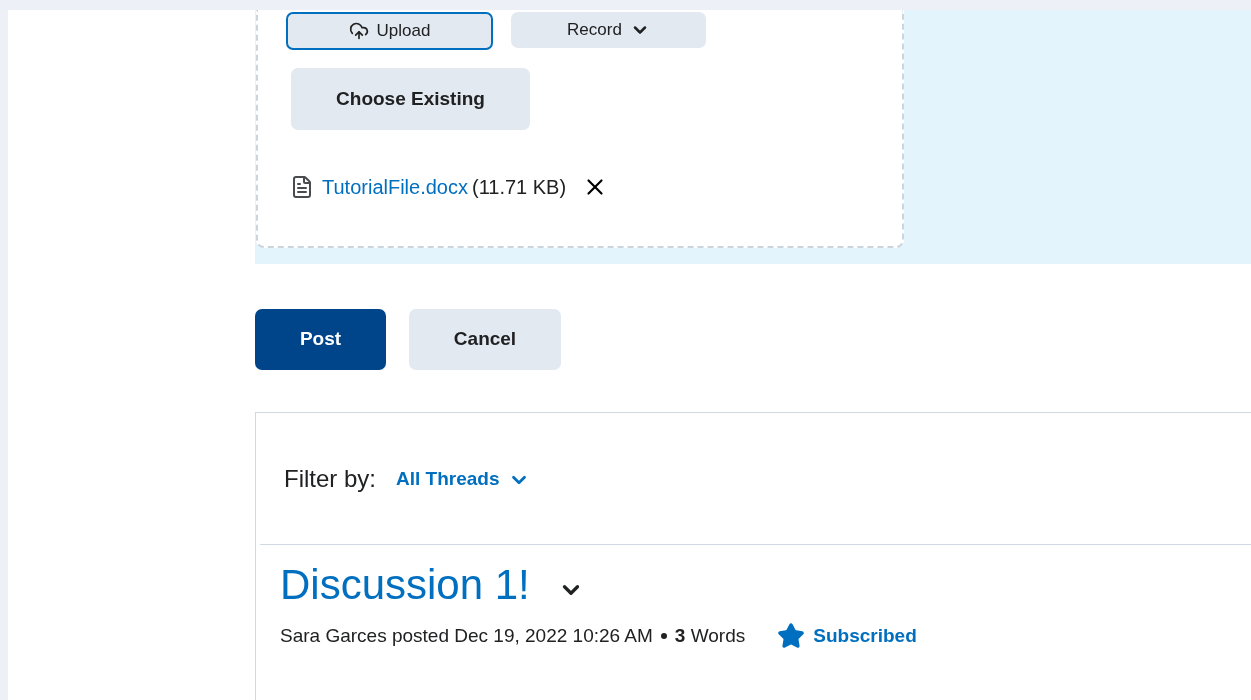  I want to click on filter-label: Filter by:, so click(330, 478).